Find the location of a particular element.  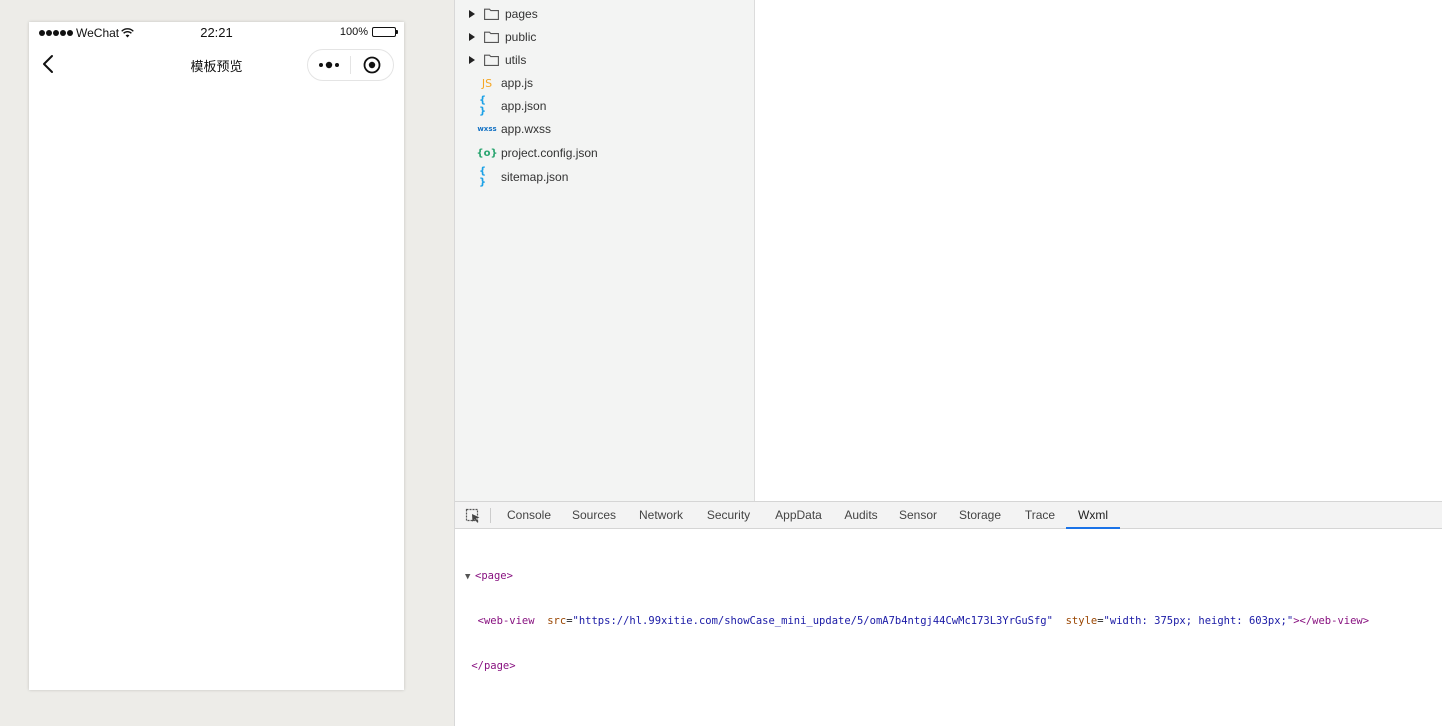

wxml-node-page-close: </page> is located at coordinates (917, 666).